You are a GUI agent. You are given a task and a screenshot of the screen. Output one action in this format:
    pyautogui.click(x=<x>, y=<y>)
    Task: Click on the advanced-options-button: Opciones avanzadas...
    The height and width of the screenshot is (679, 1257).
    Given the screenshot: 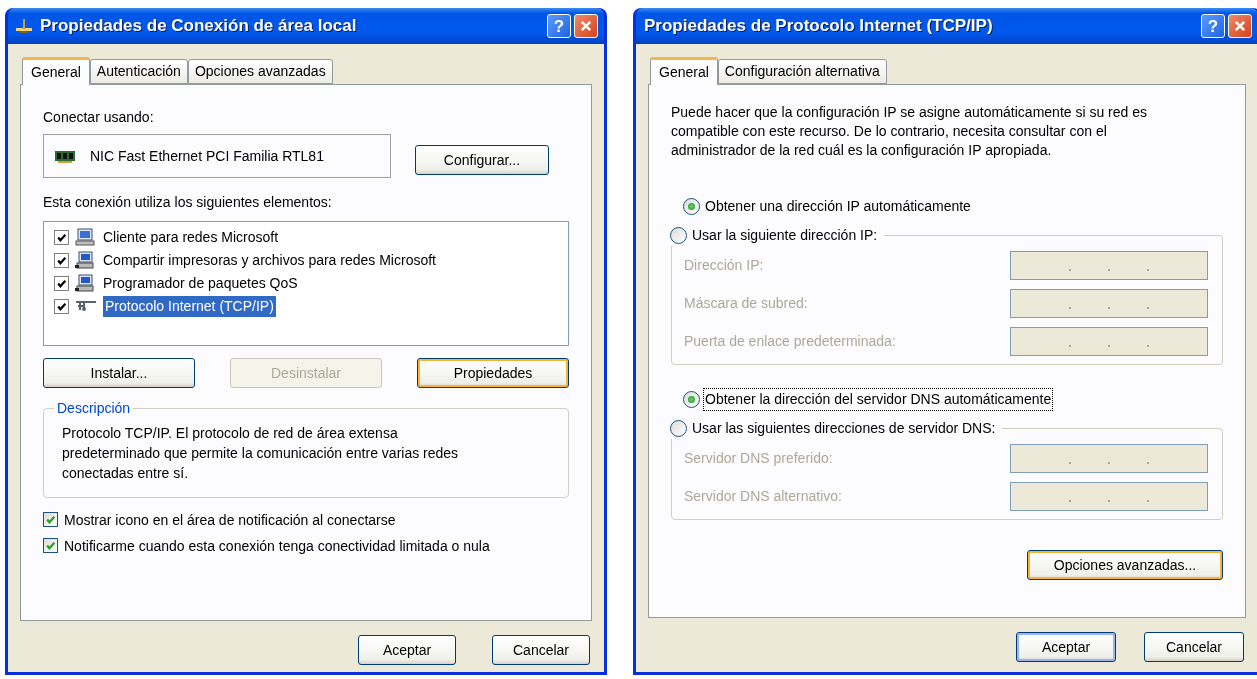 What is the action you would take?
    pyautogui.click(x=1125, y=565)
    